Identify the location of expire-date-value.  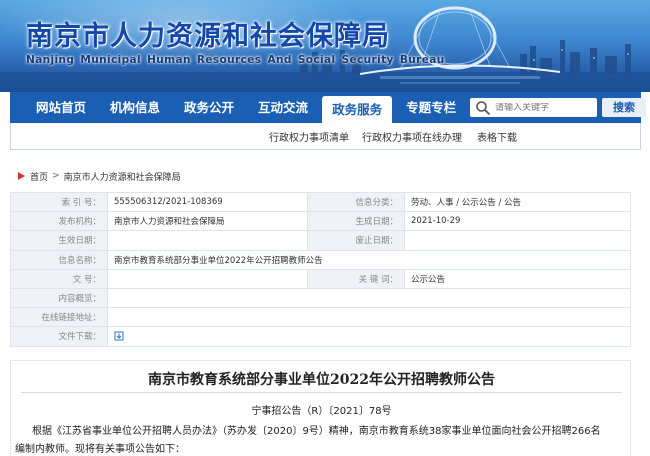
(517, 240).